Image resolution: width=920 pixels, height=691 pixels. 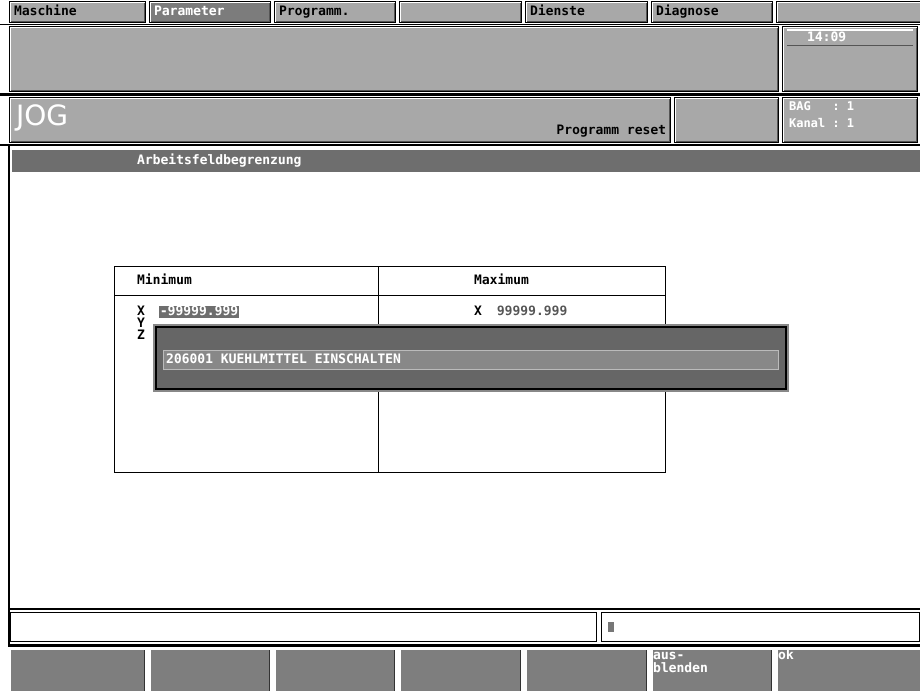 What do you see at coordinates (471, 360) in the screenshot?
I see `alarm-message: 206001 KUEHLMITTEL EINSCHALTEN` at bounding box center [471, 360].